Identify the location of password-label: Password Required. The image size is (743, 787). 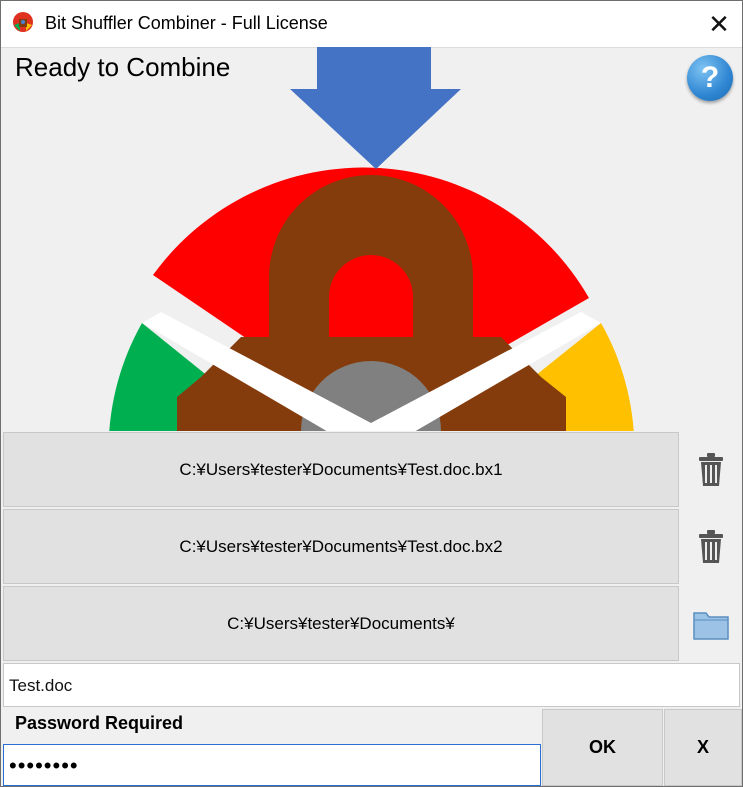
(99, 723).